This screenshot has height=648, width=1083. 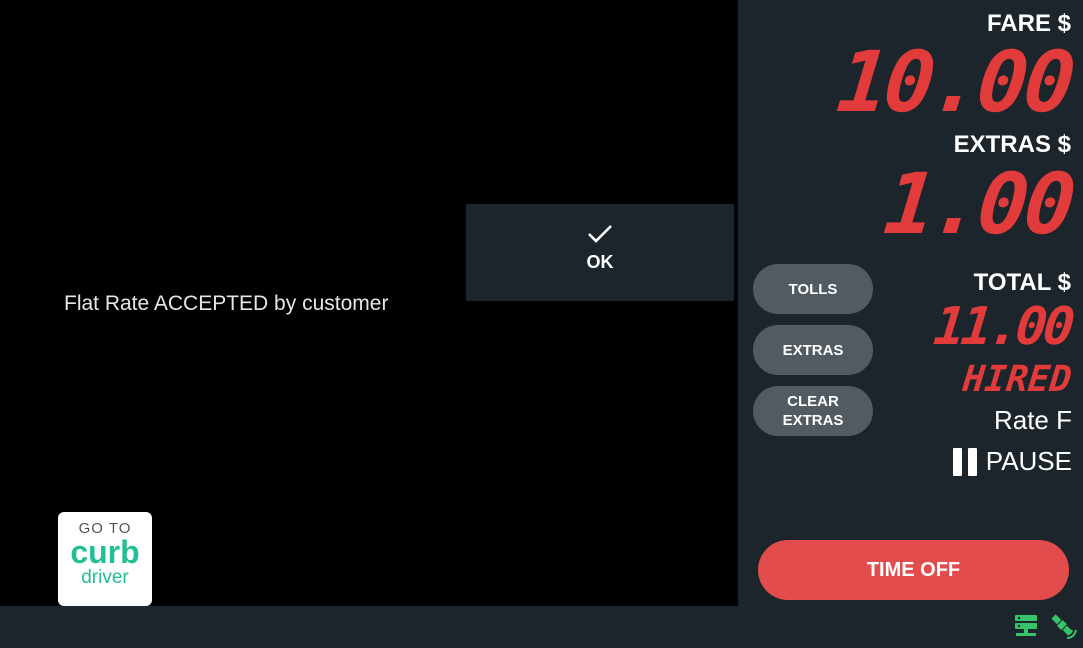 What do you see at coordinates (813, 411) in the screenshot?
I see `clear-extras-button: CLEAR EXTRAS` at bounding box center [813, 411].